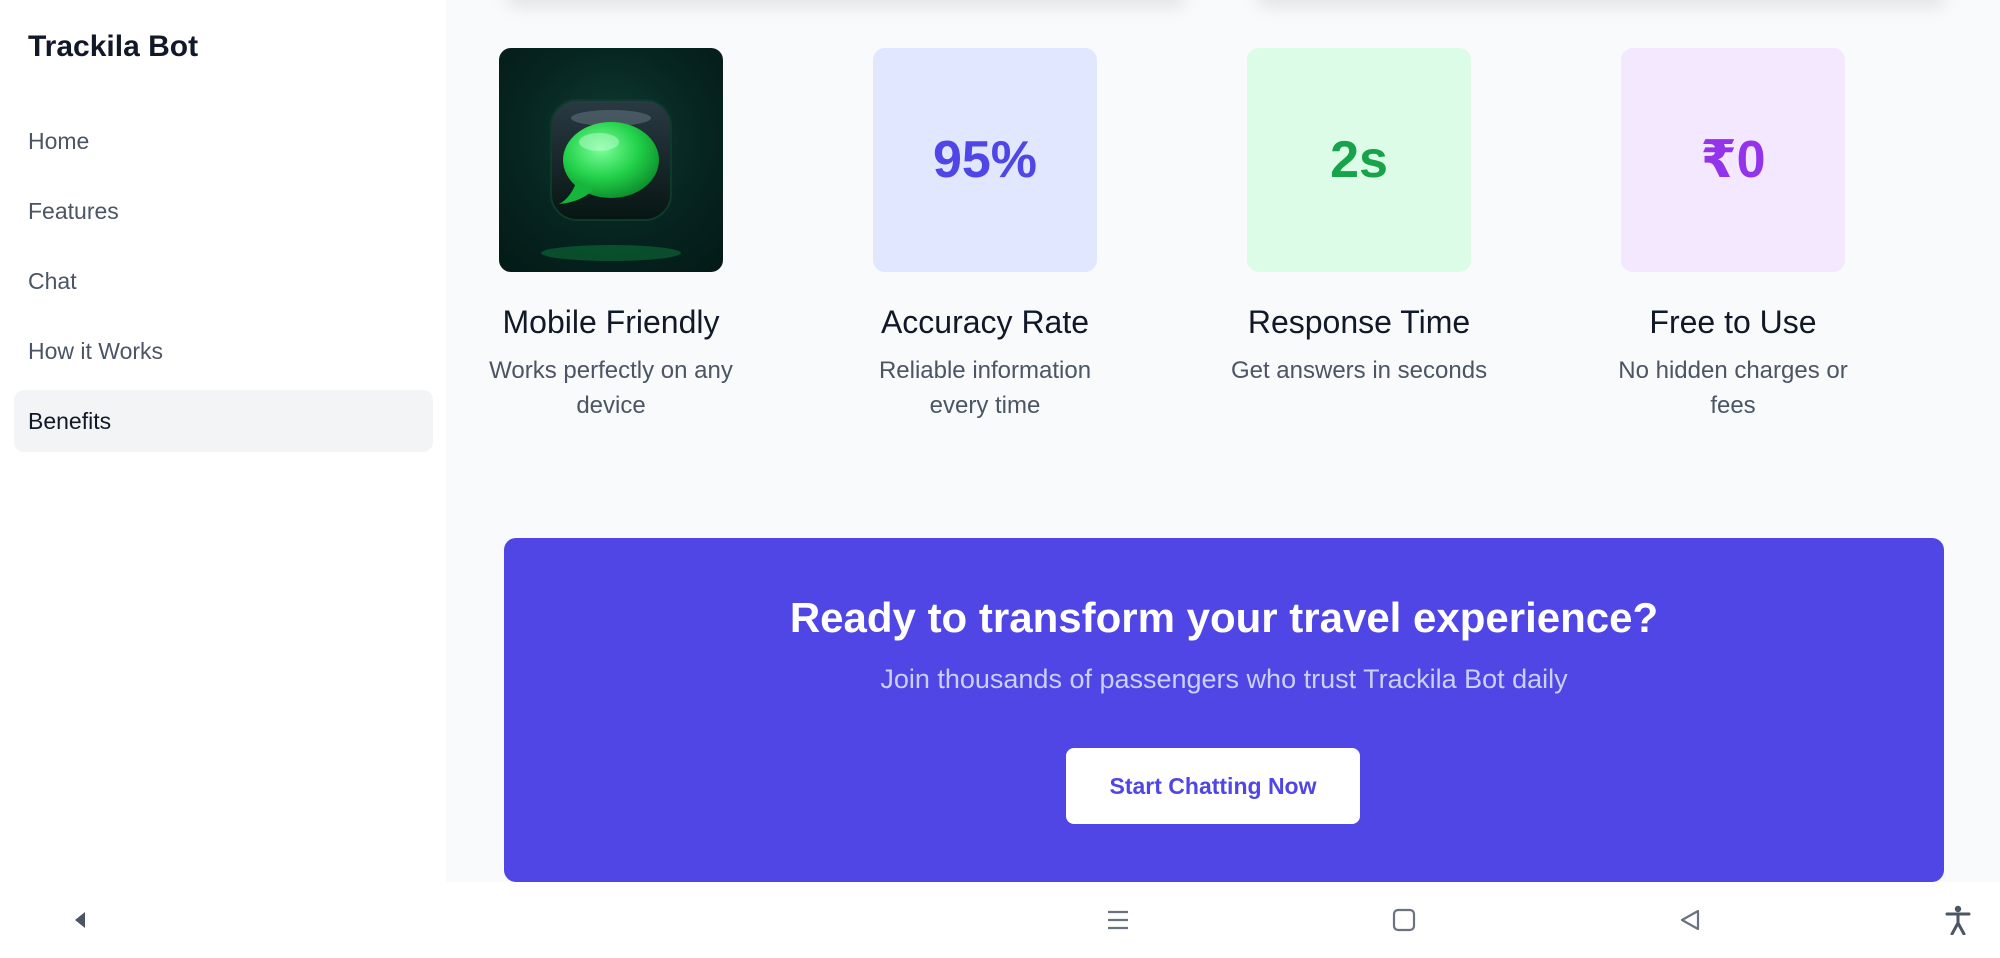  I want to click on system-nav-bar, so click(1000, 920).